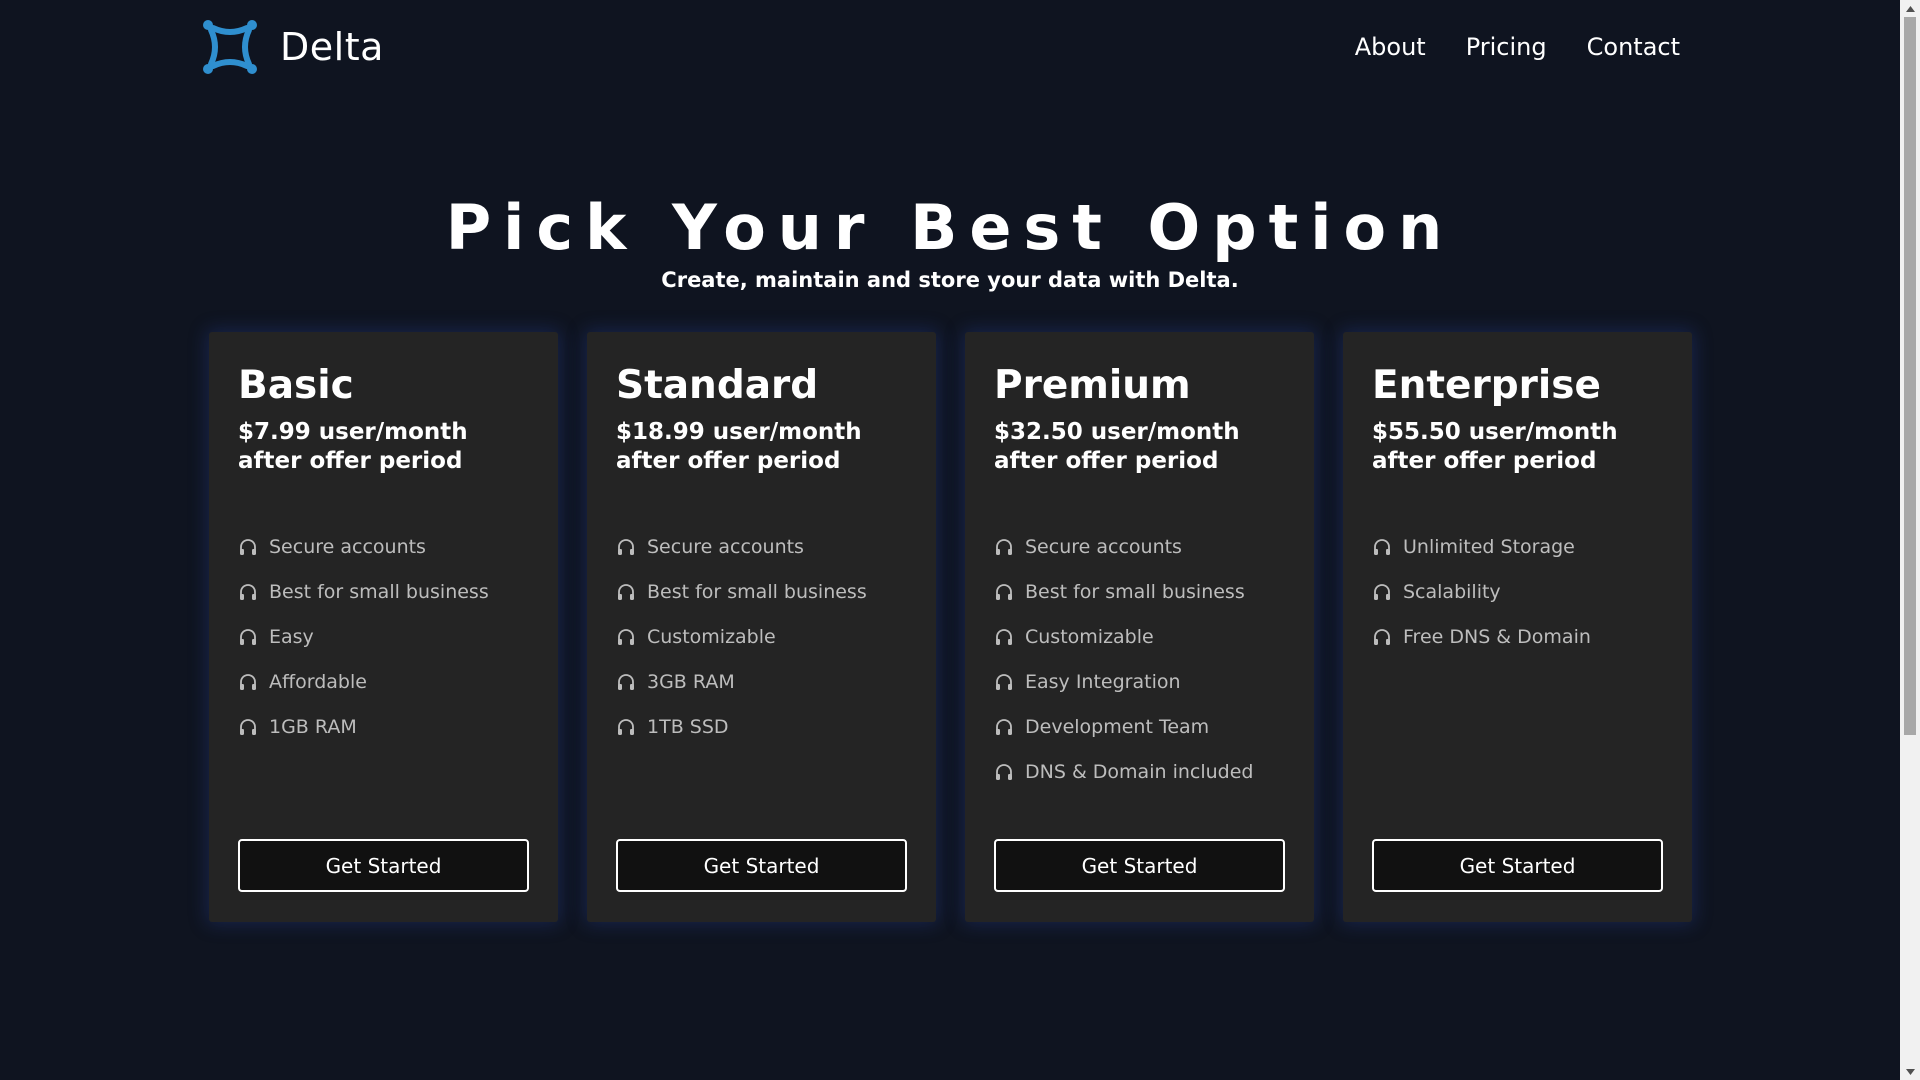  What do you see at coordinates (363, 726) in the screenshot?
I see `feature-item: 1GB RAM` at bounding box center [363, 726].